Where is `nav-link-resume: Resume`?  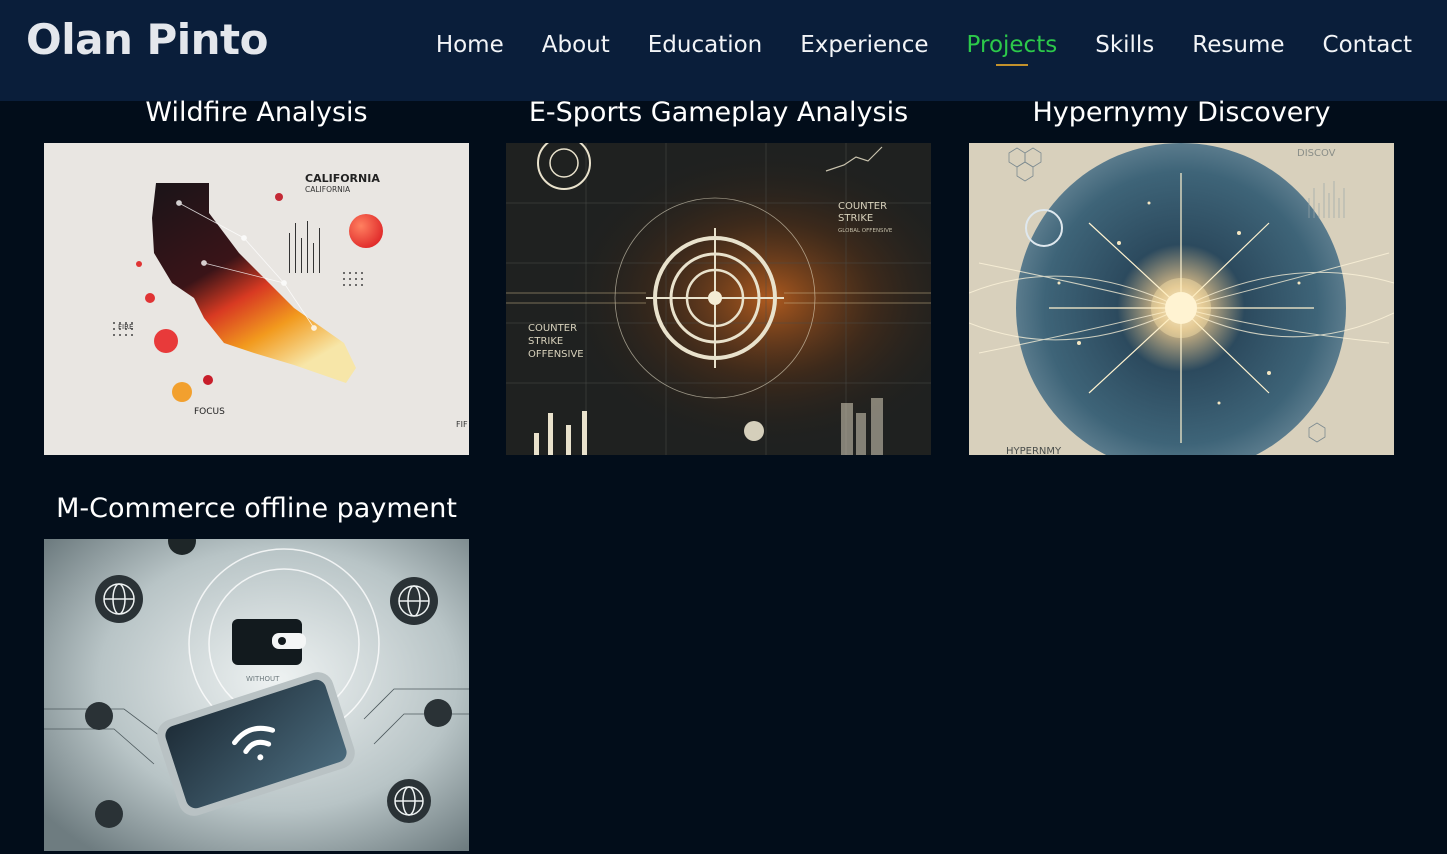 nav-link-resume: Resume is located at coordinates (1238, 45).